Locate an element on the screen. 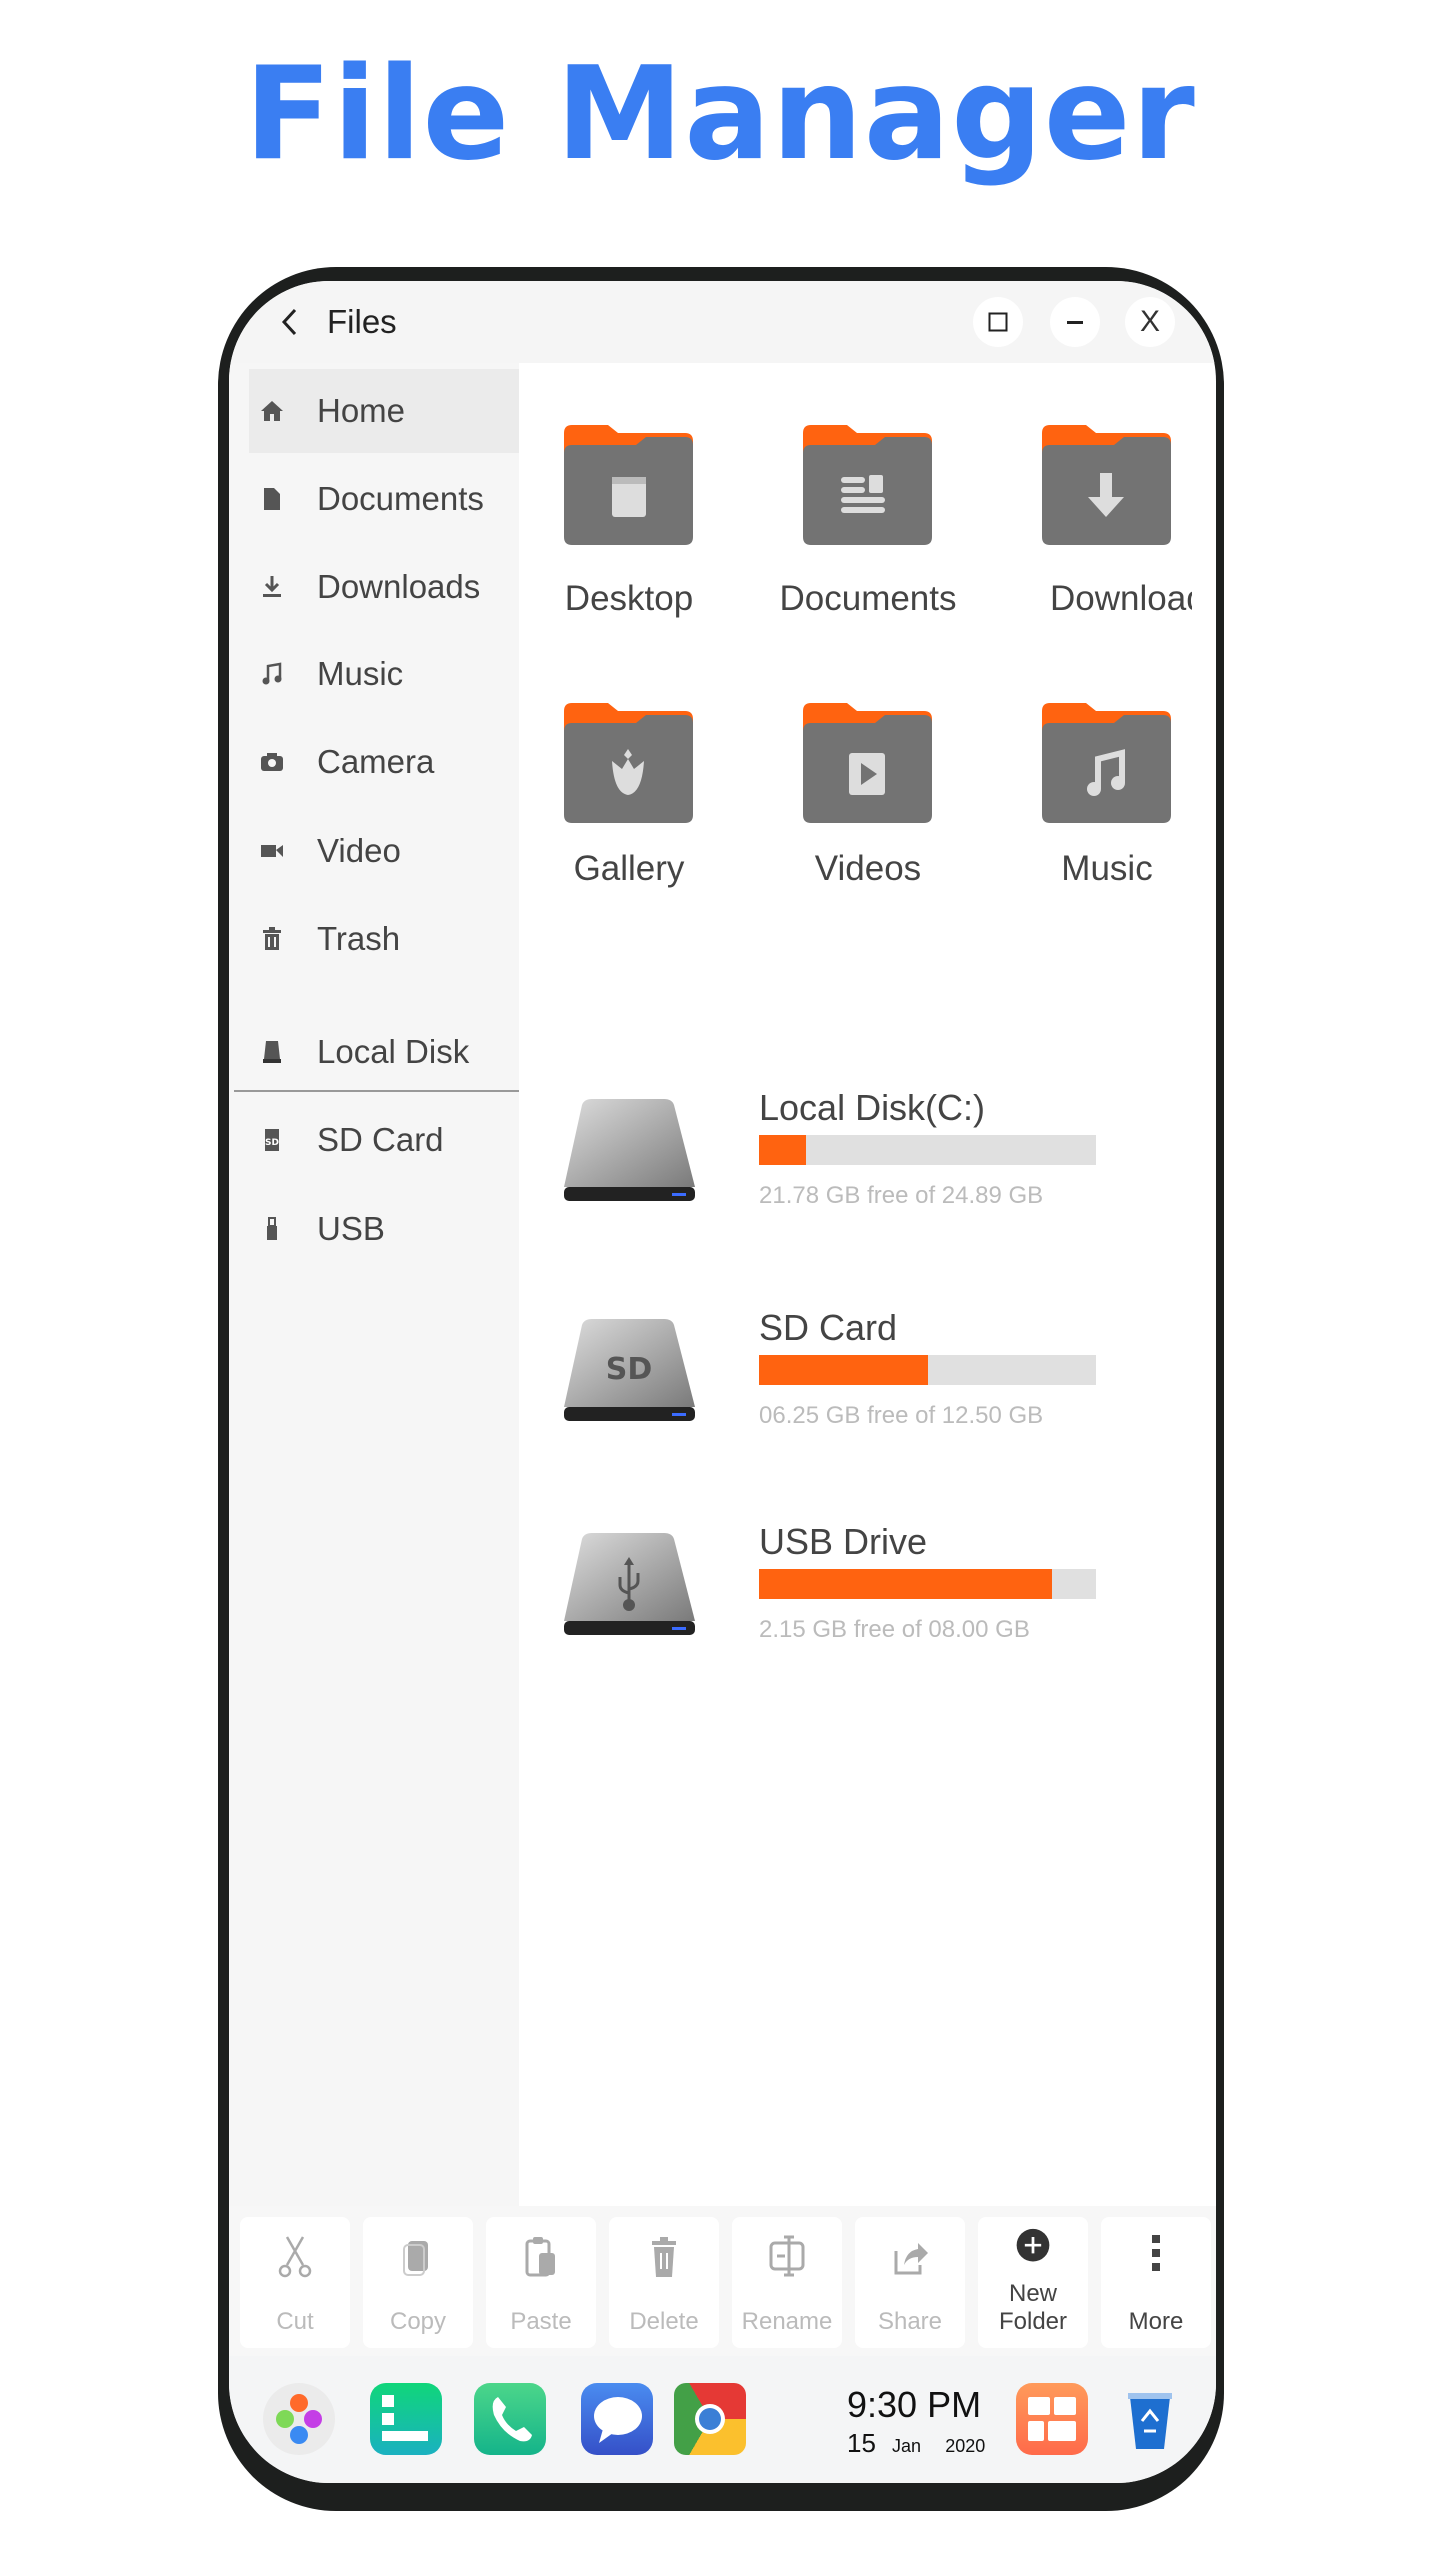  sd-card-icon: SD is located at coordinates (272, 1140).